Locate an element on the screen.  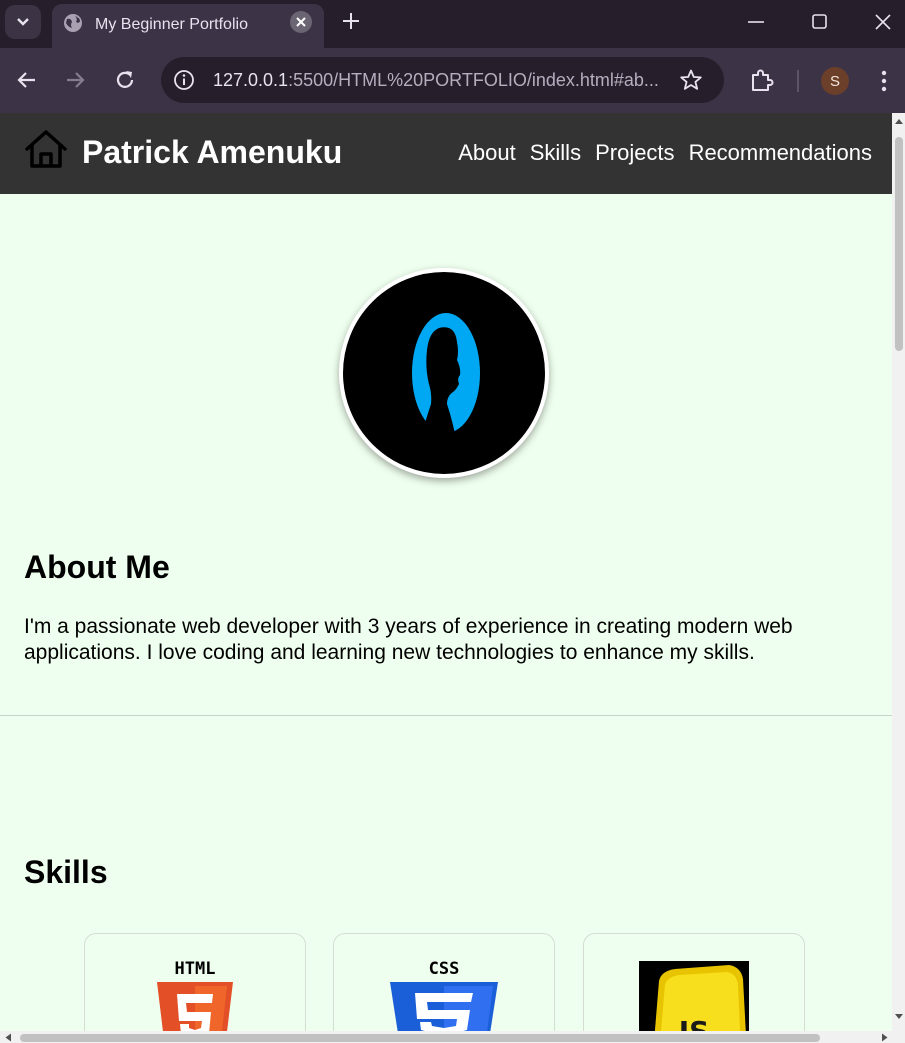
toolbar-separator is located at coordinates (798, 81).